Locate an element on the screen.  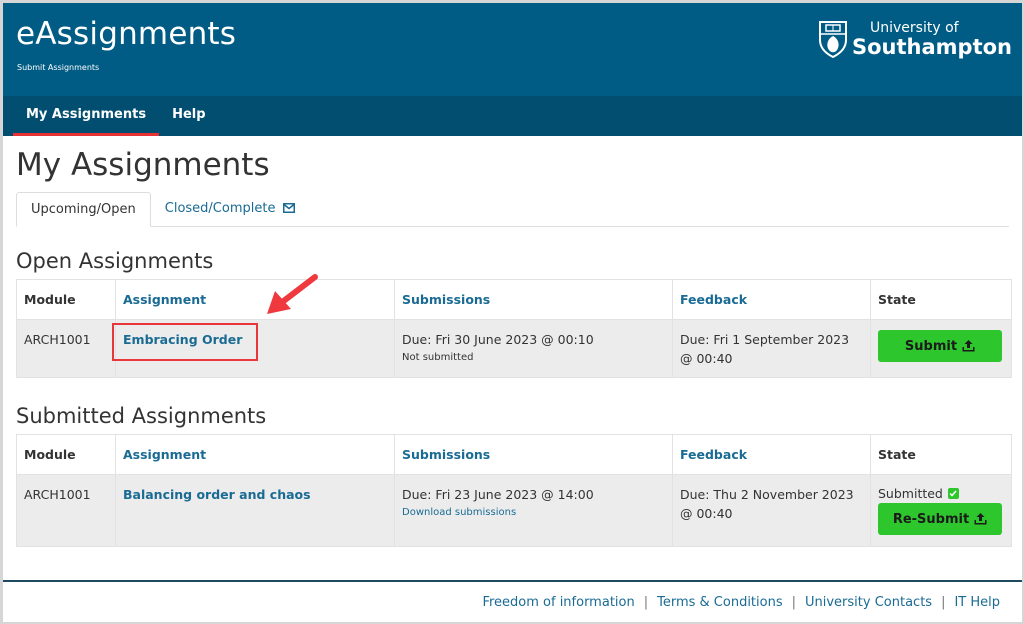
open-assignments-heading: Open Assignments is located at coordinates (115, 261).